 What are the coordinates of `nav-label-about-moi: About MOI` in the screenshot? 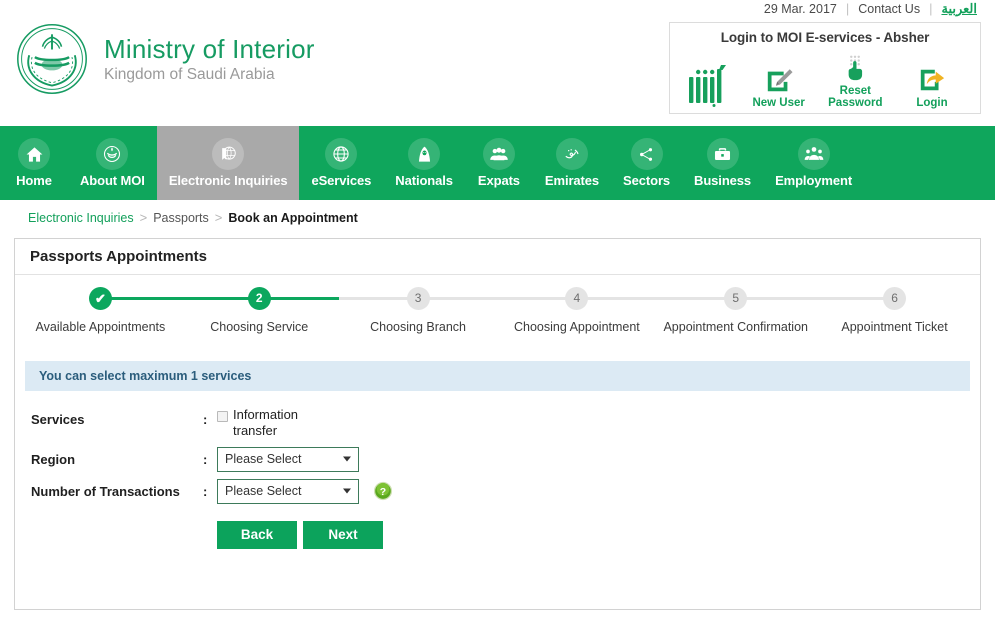 It's located at (112, 180).